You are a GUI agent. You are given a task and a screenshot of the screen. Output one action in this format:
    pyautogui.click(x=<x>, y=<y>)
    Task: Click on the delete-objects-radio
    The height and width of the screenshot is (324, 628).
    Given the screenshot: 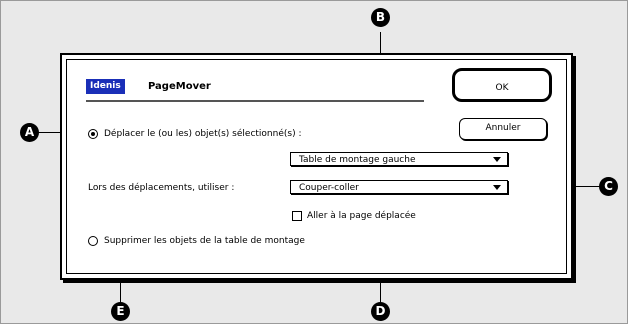 What is the action you would take?
    pyautogui.click(x=93, y=241)
    